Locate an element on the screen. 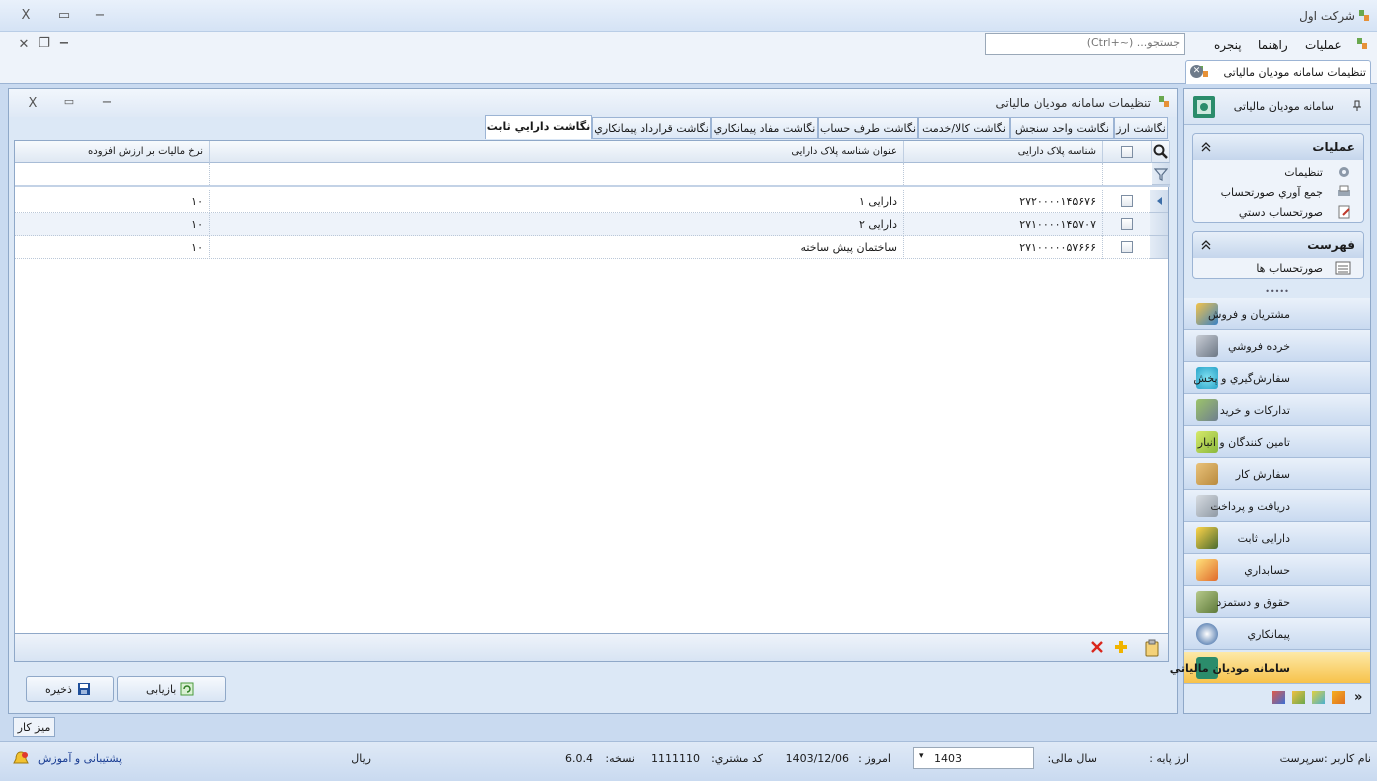  search-icon is located at coordinates (1161, 152).